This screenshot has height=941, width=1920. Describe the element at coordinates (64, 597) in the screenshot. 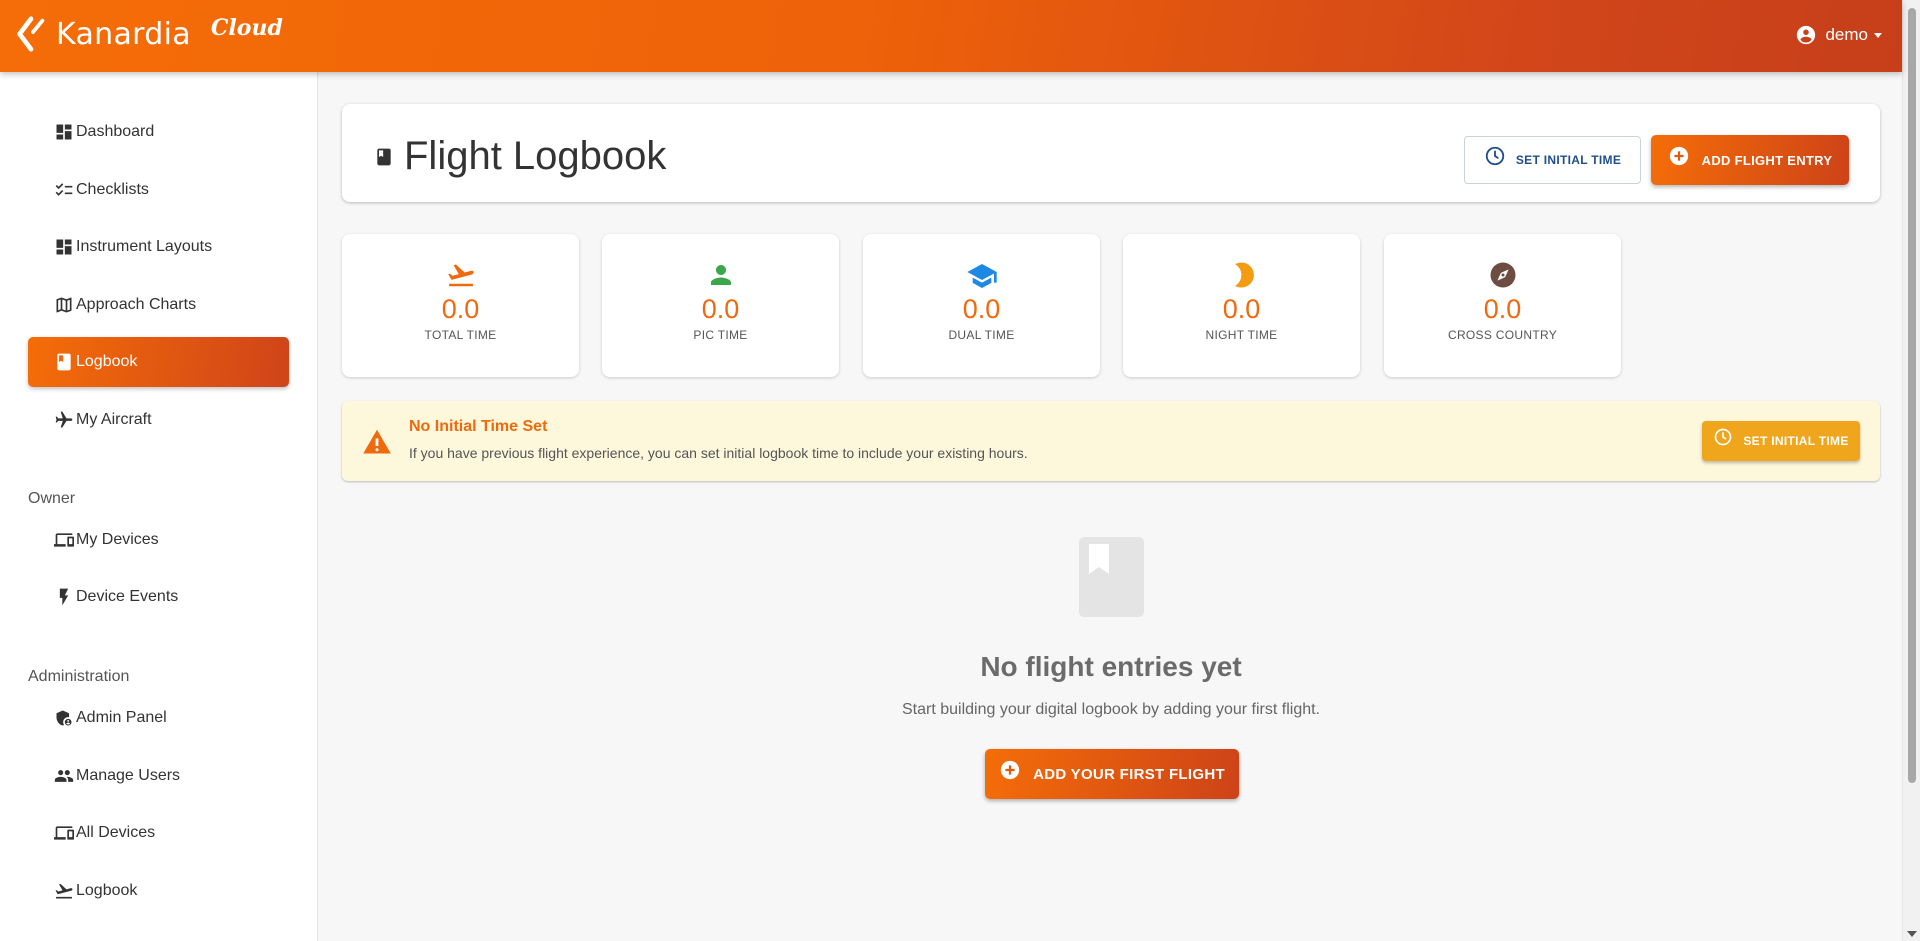

I see `bolt-icon` at that location.